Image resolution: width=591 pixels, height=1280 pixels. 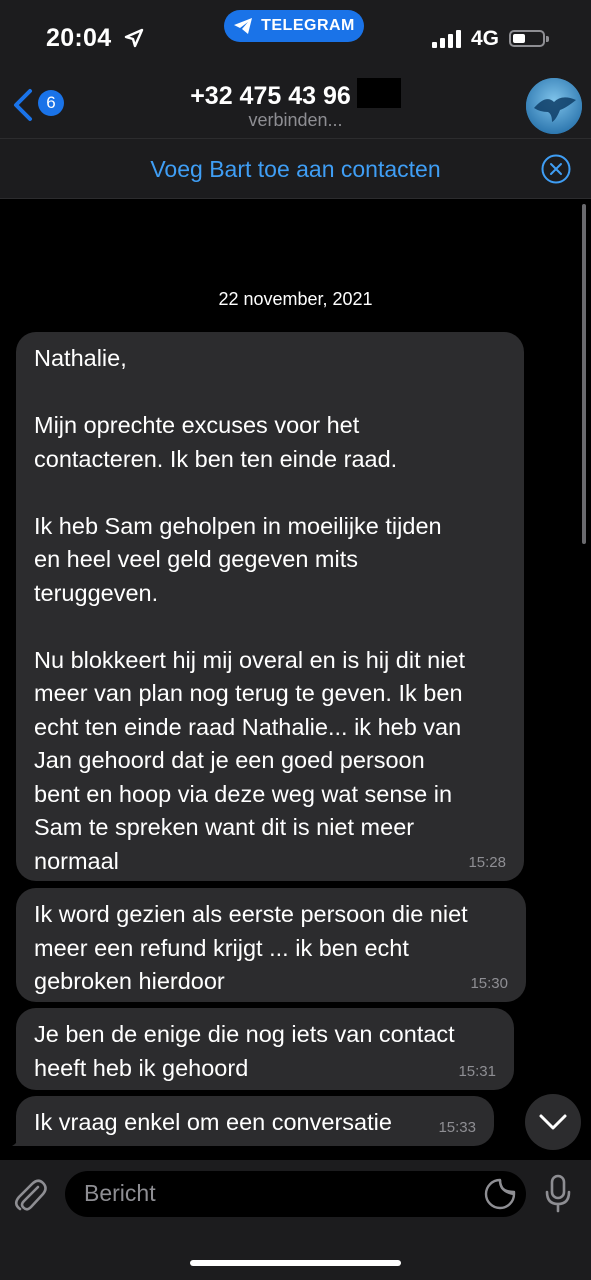 I want to click on paperclip-icon, so click(x=32, y=1194).